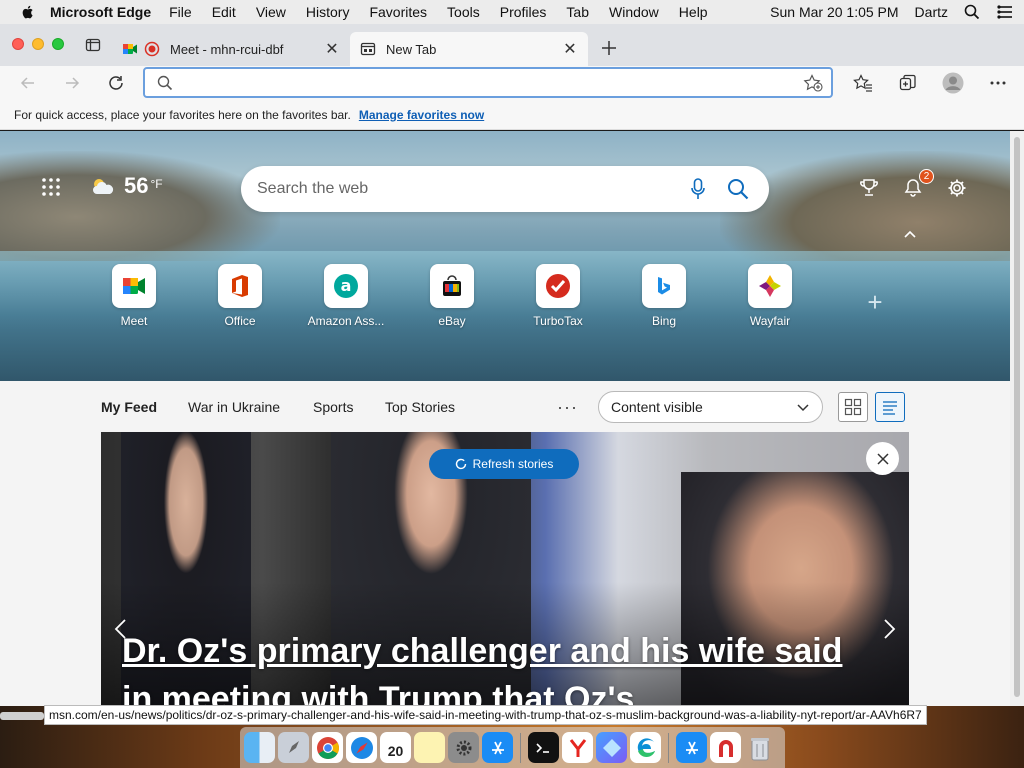  What do you see at coordinates (259, 747) in the screenshot?
I see `finder-icon` at bounding box center [259, 747].